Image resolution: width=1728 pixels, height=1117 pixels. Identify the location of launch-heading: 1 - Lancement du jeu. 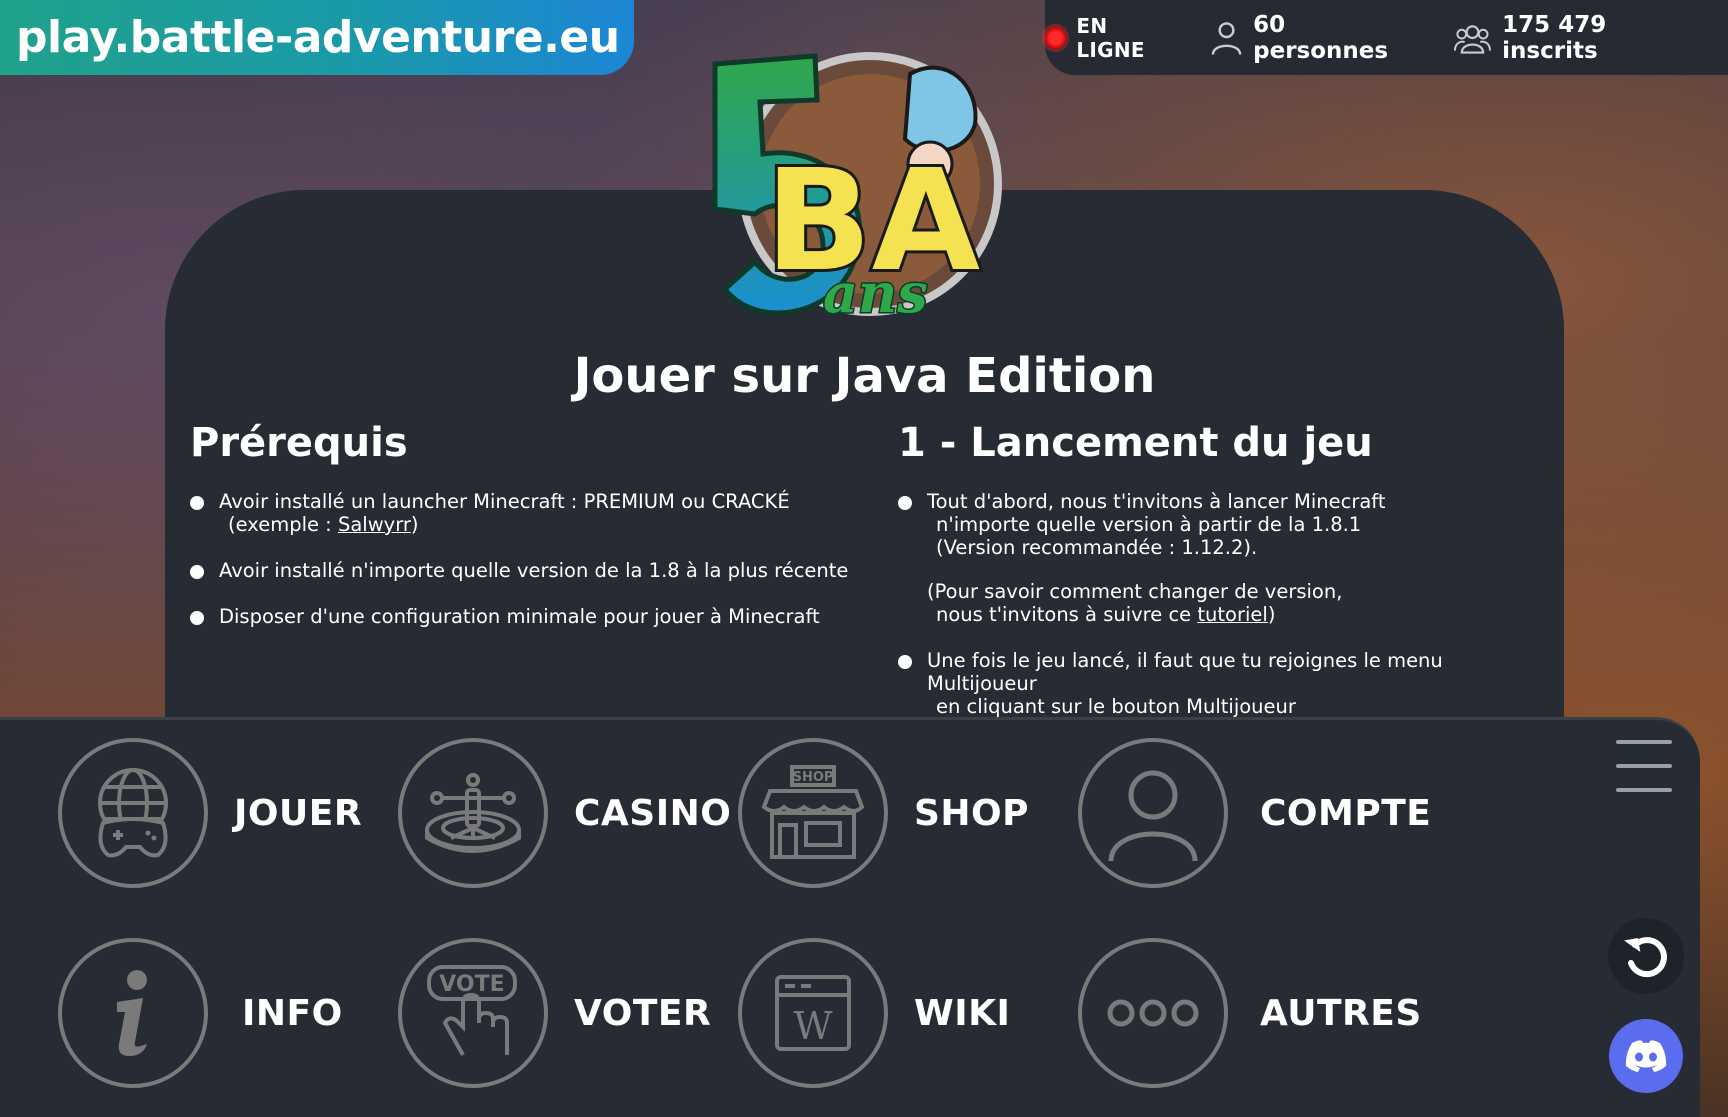
(1135, 443).